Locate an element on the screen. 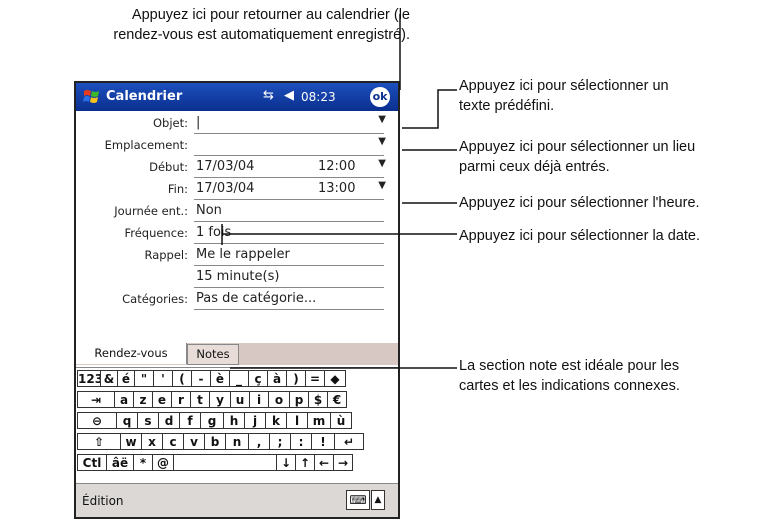  debut-time: 12:00 is located at coordinates (336, 166).